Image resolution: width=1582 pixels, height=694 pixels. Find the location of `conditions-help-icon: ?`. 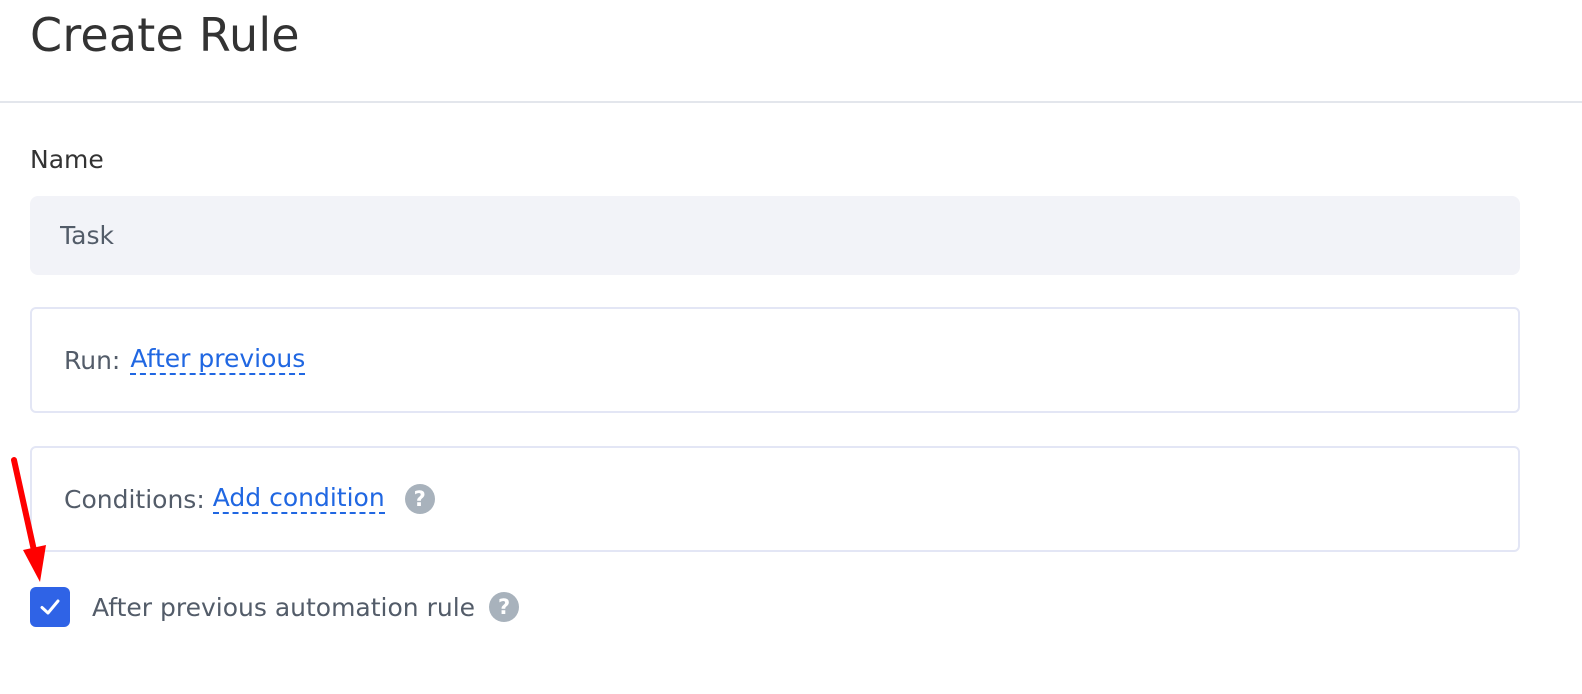

conditions-help-icon: ? is located at coordinates (419, 499).